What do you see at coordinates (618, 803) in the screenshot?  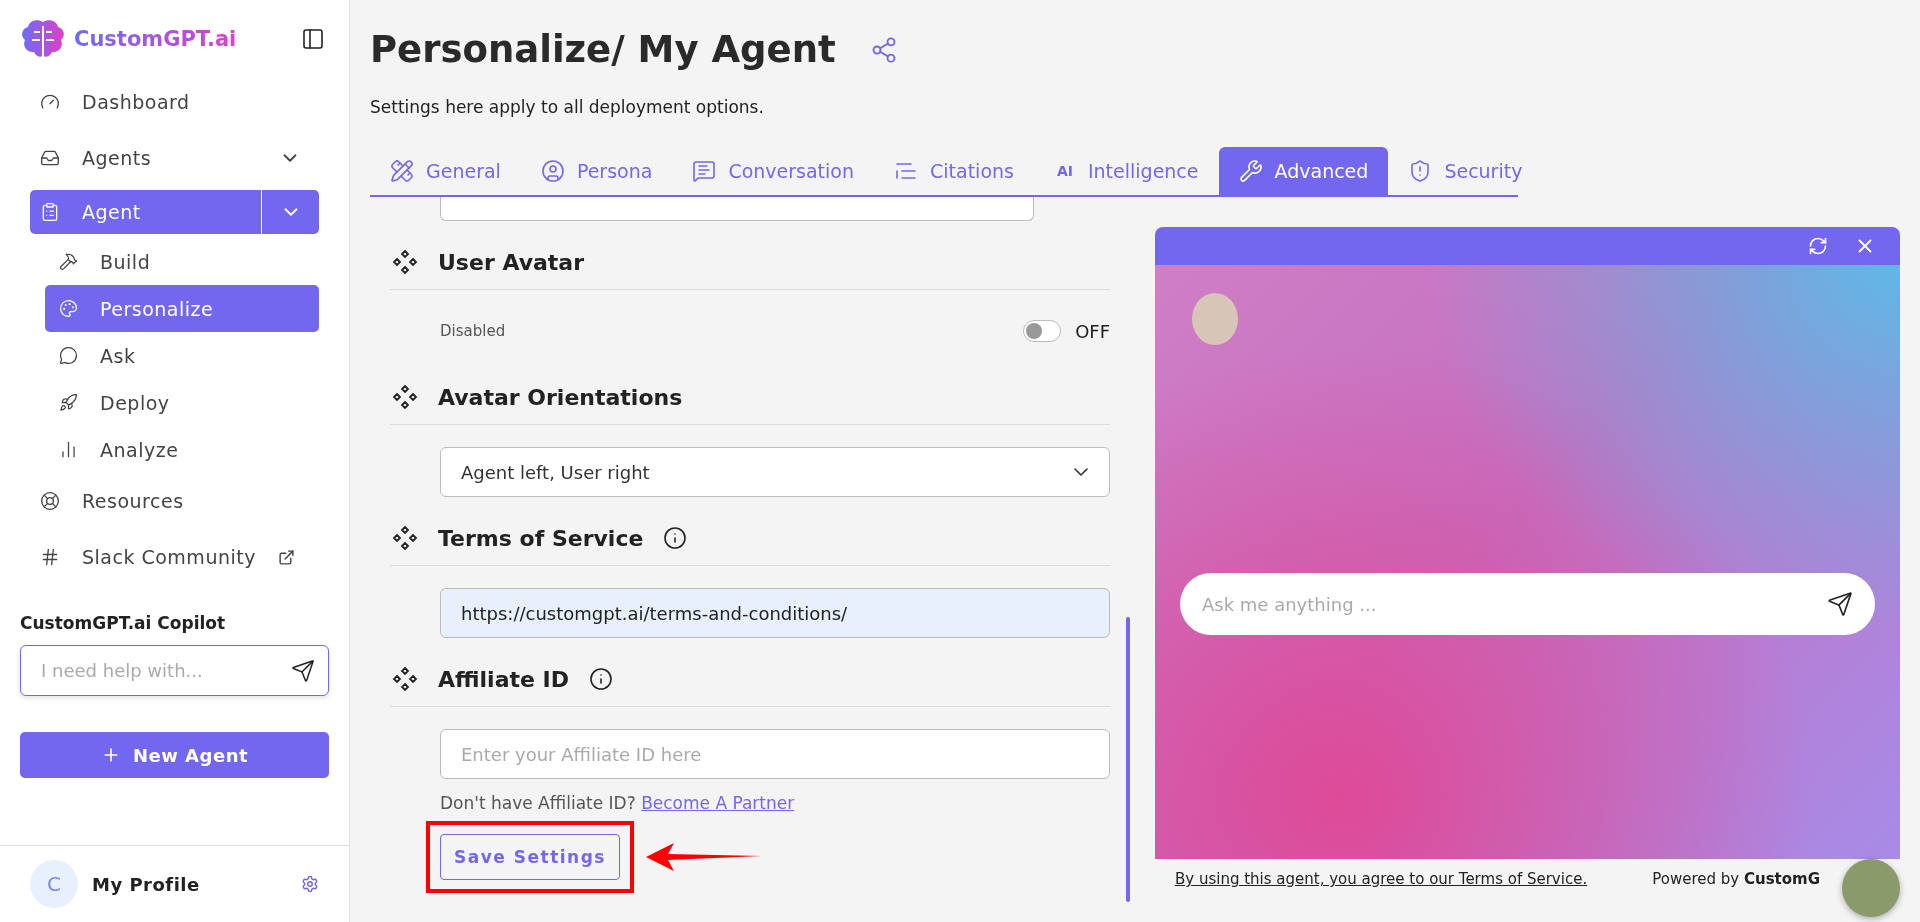 I see `hint-text: Don't have Affiliate ID? Become A Partner` at bounding box center [618, 803].